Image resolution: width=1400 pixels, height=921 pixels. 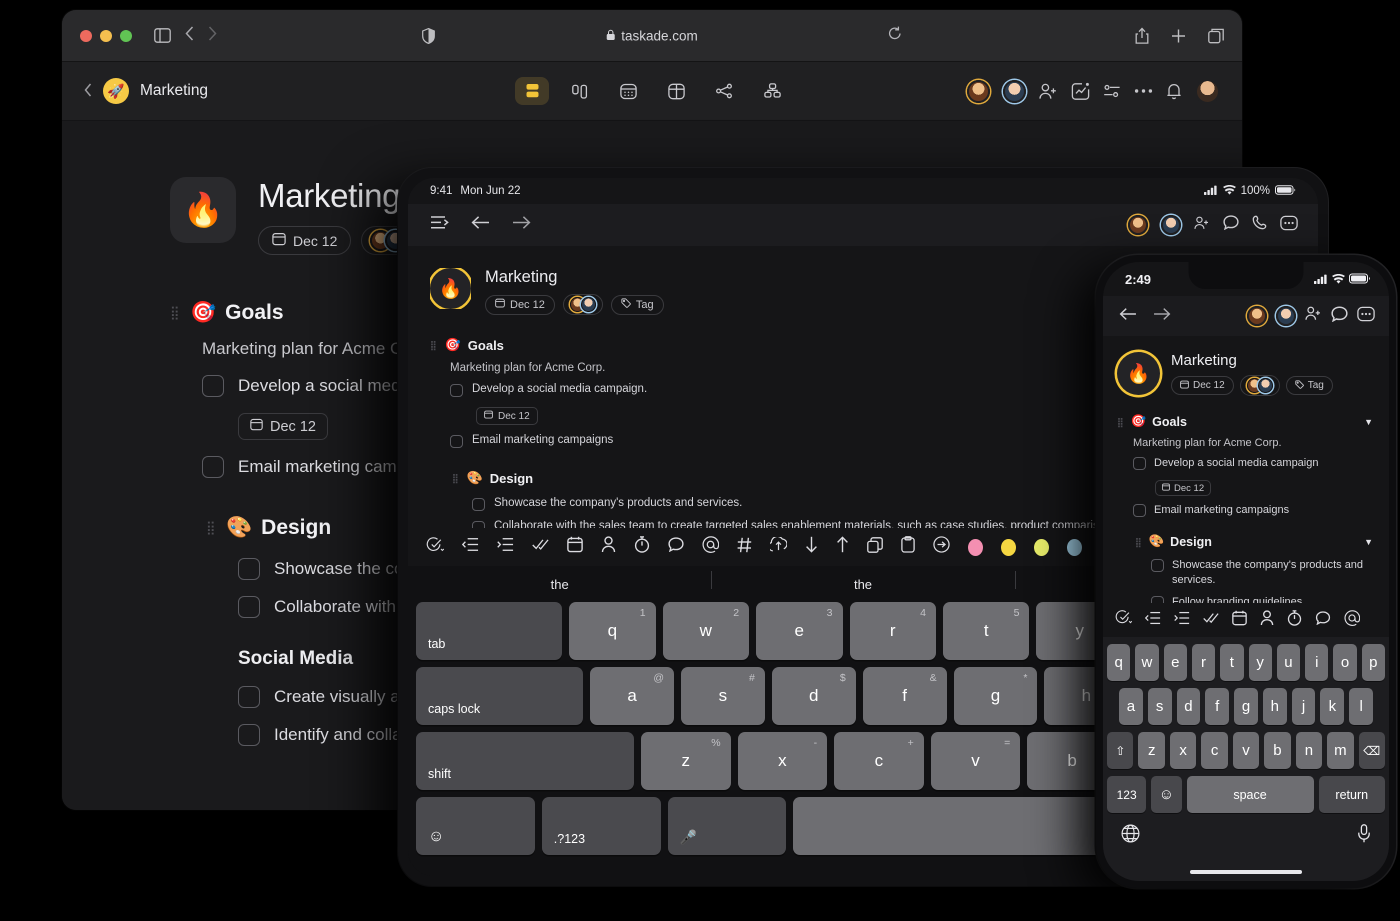 I want to click on document-emoji: 🔥, so click(x=450, y=288).